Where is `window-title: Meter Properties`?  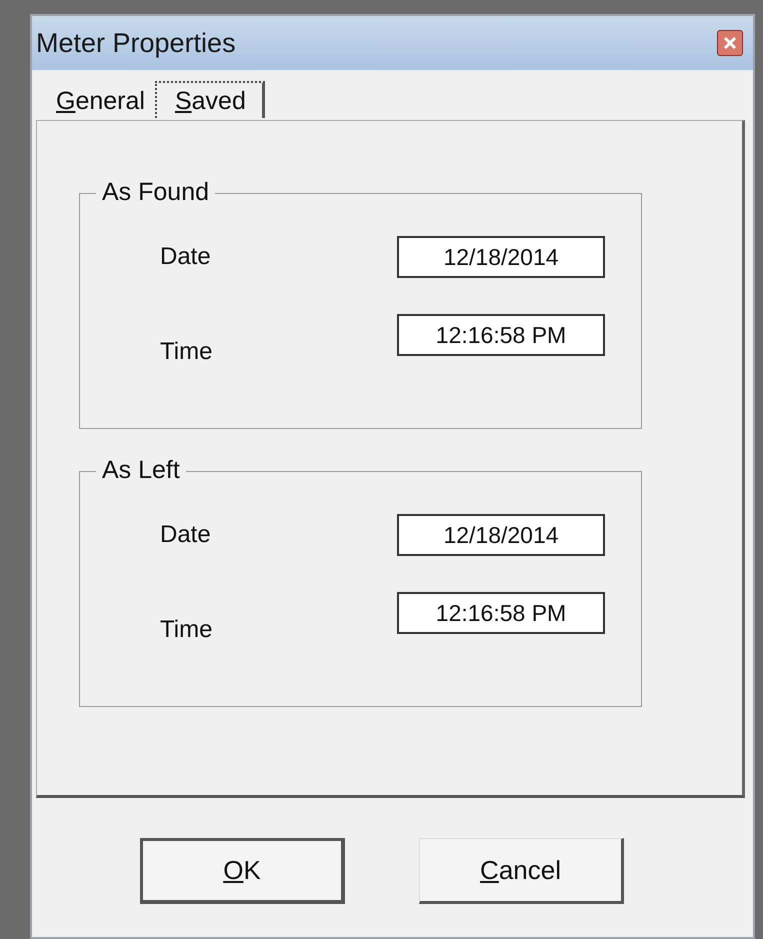
window-title: Meter Properties is located at coordinates (136, 43).